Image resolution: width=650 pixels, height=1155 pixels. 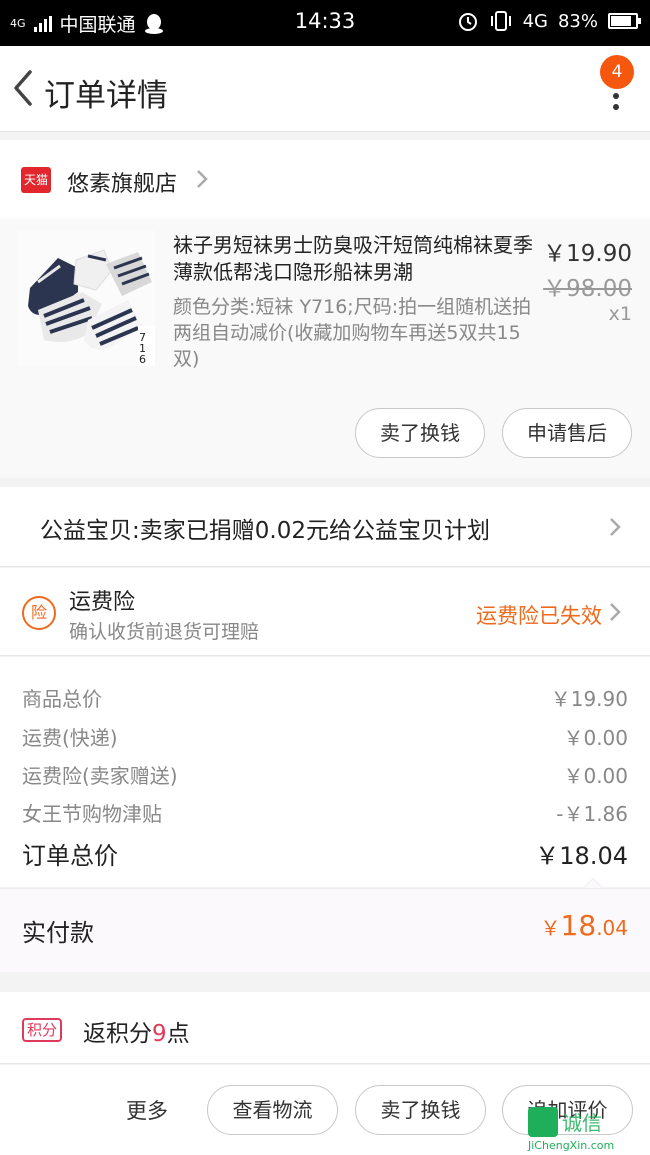 What do you see at coordinates (549, 21) in the screenshot?
I see `status-right: 4G 83%` at bounding box center [549, 21].